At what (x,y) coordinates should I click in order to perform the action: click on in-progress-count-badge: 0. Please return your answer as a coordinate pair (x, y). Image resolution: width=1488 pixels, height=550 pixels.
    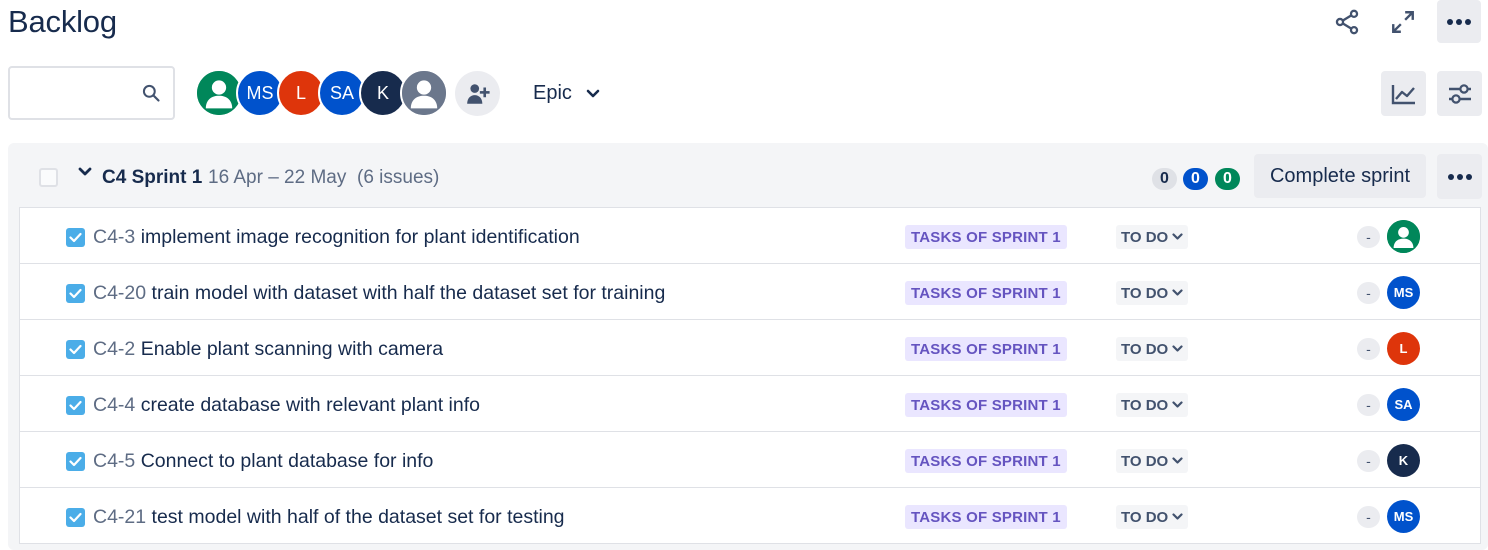
    Looking at the image, I should click on (1195, 179).